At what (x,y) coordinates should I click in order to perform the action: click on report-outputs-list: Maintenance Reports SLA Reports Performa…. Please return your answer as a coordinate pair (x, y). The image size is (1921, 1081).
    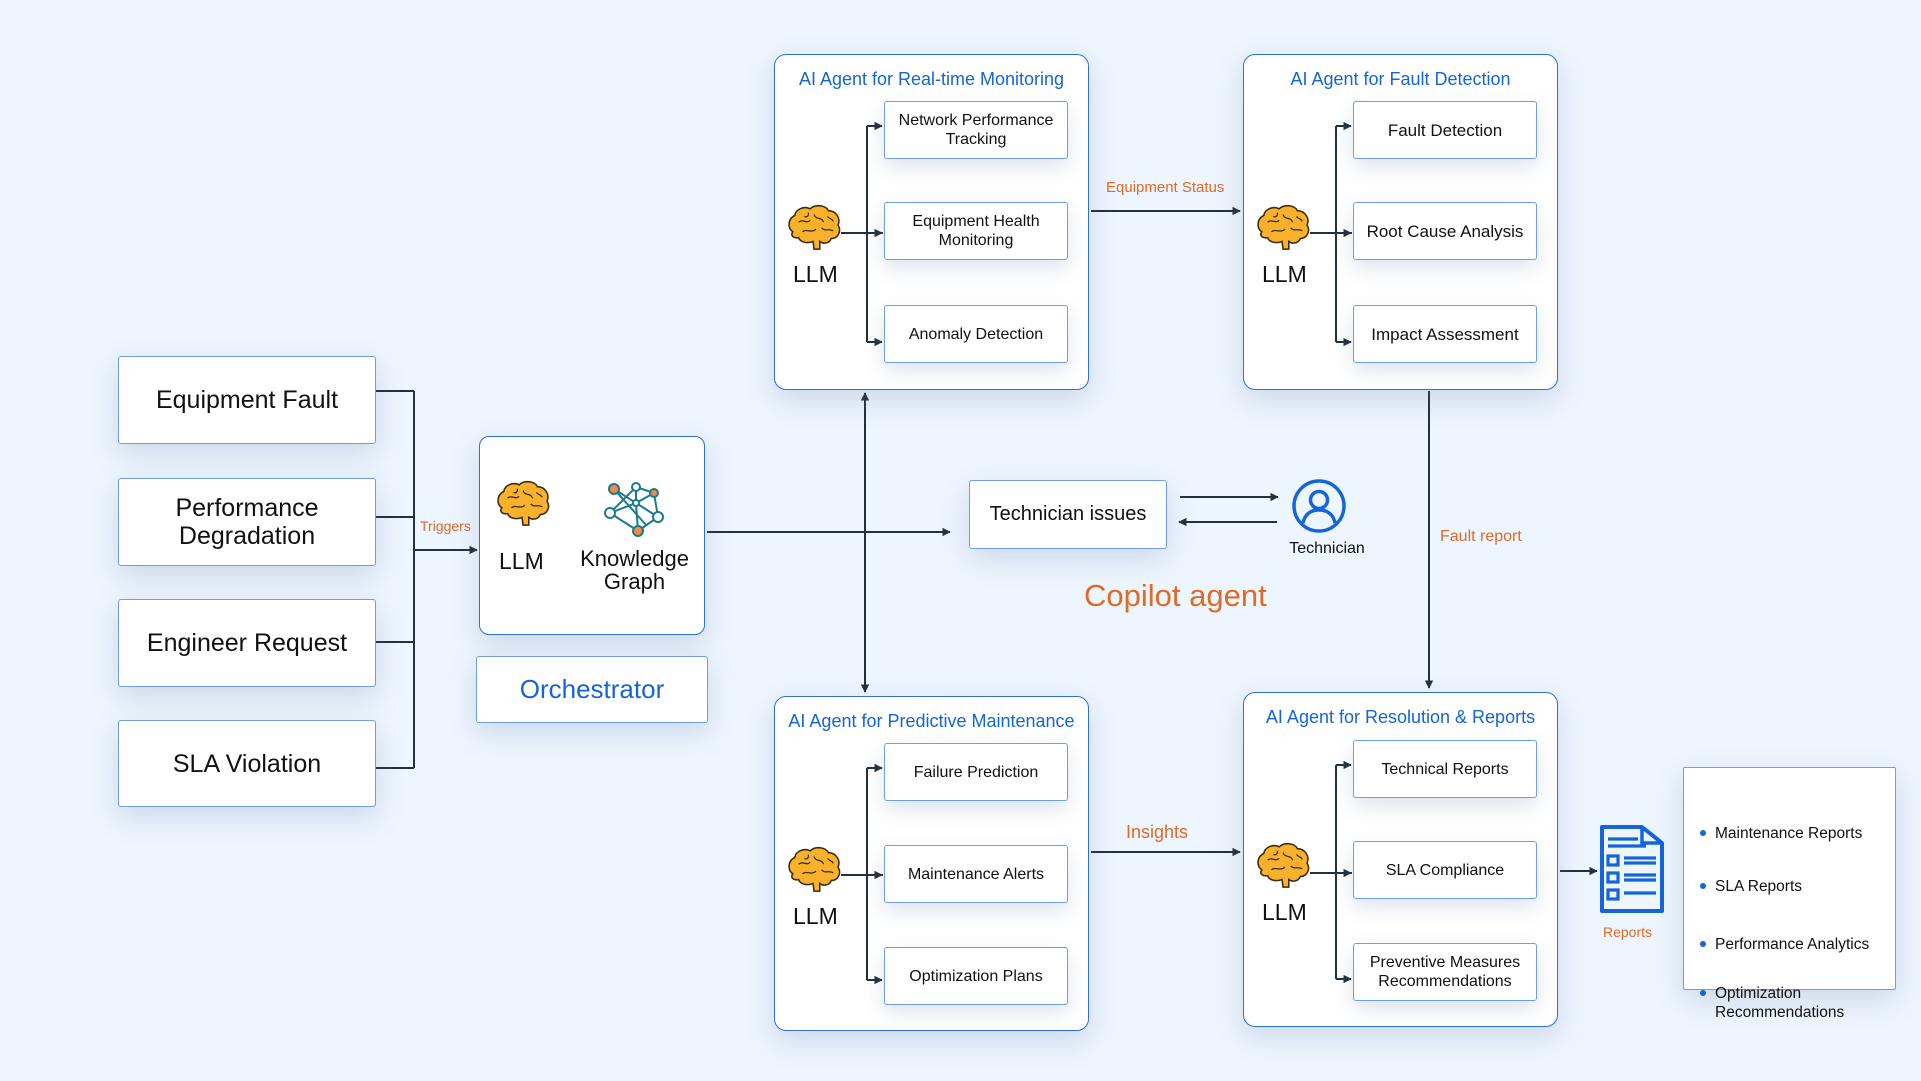
    Looking at the image, I should click on (1791, 923).